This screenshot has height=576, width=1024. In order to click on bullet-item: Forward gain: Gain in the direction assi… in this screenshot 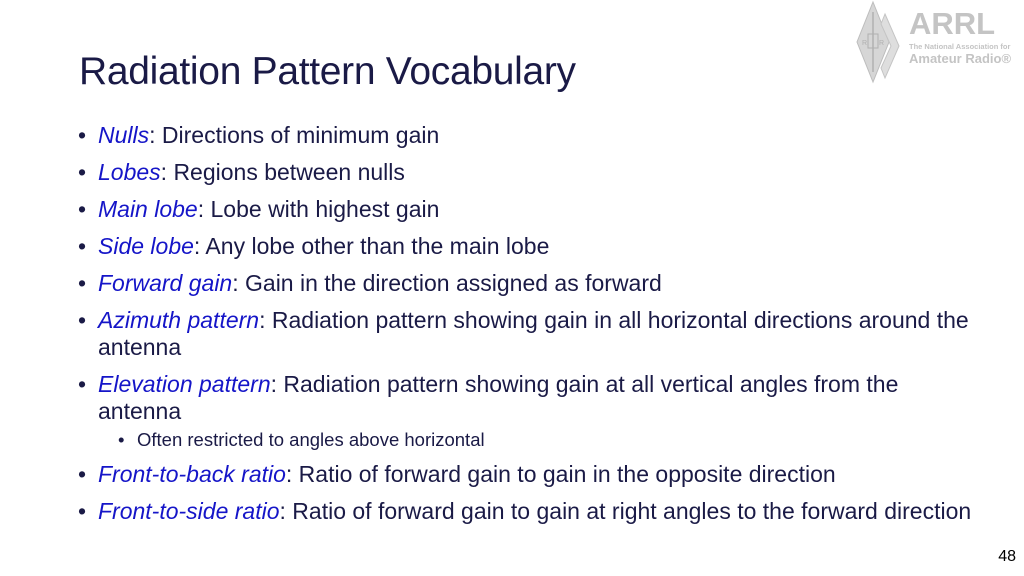, I will do `click(522, 283)`.